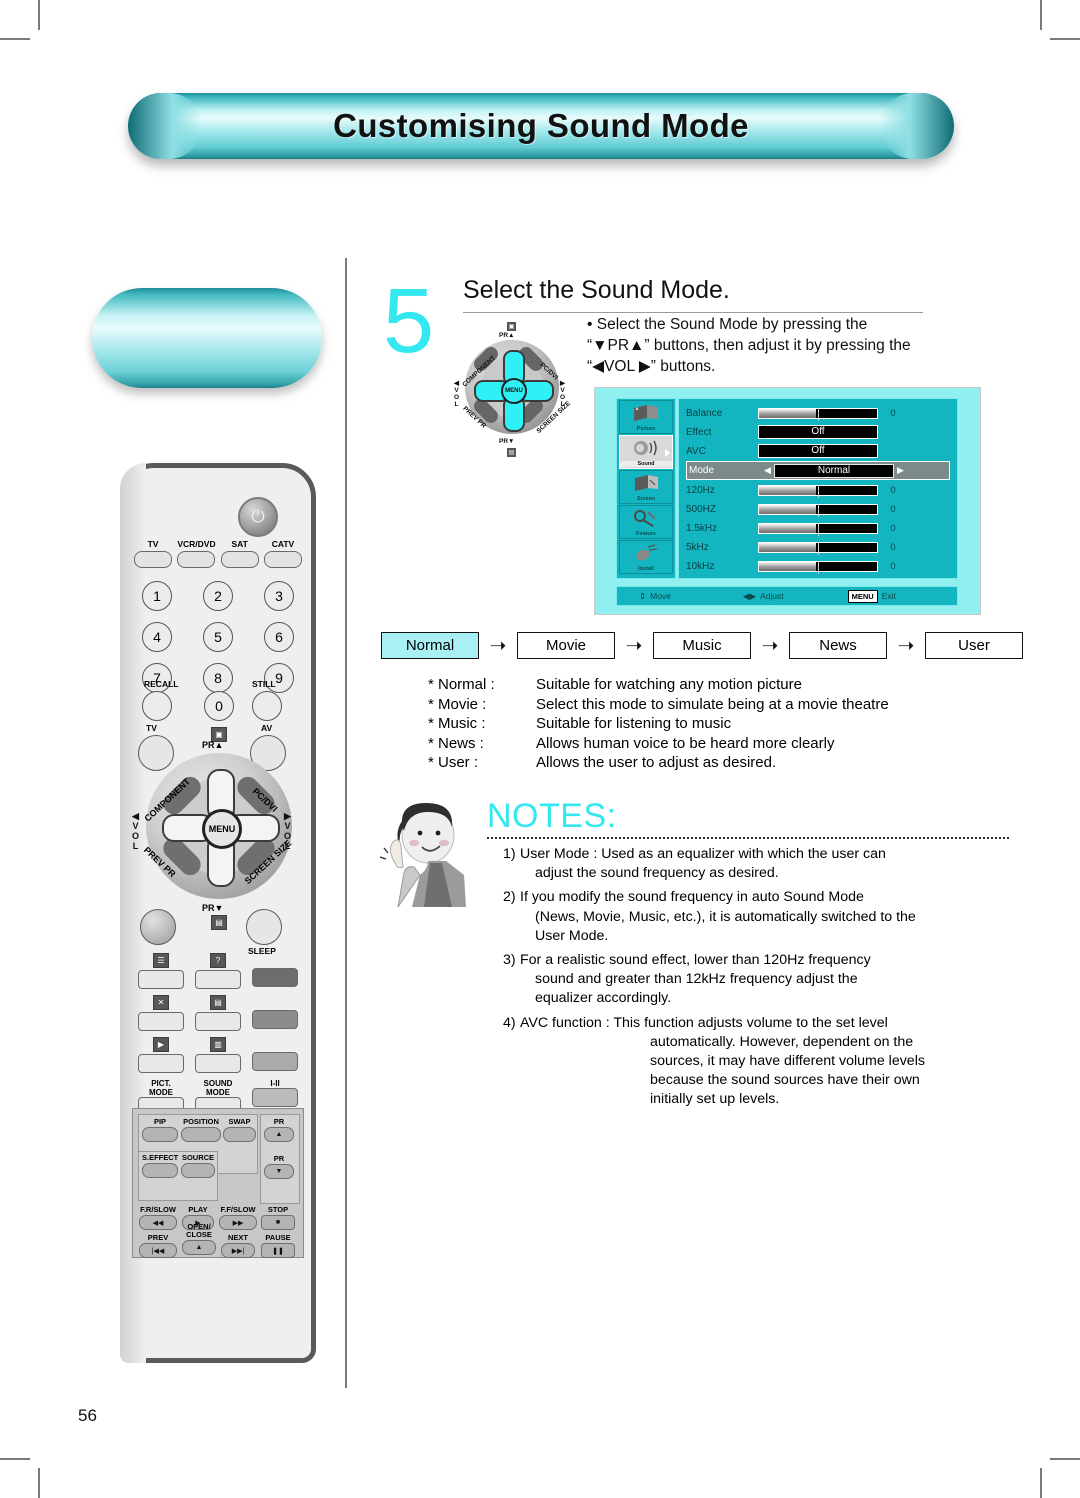  I want to click on key-1: 1, so click(157, 596).